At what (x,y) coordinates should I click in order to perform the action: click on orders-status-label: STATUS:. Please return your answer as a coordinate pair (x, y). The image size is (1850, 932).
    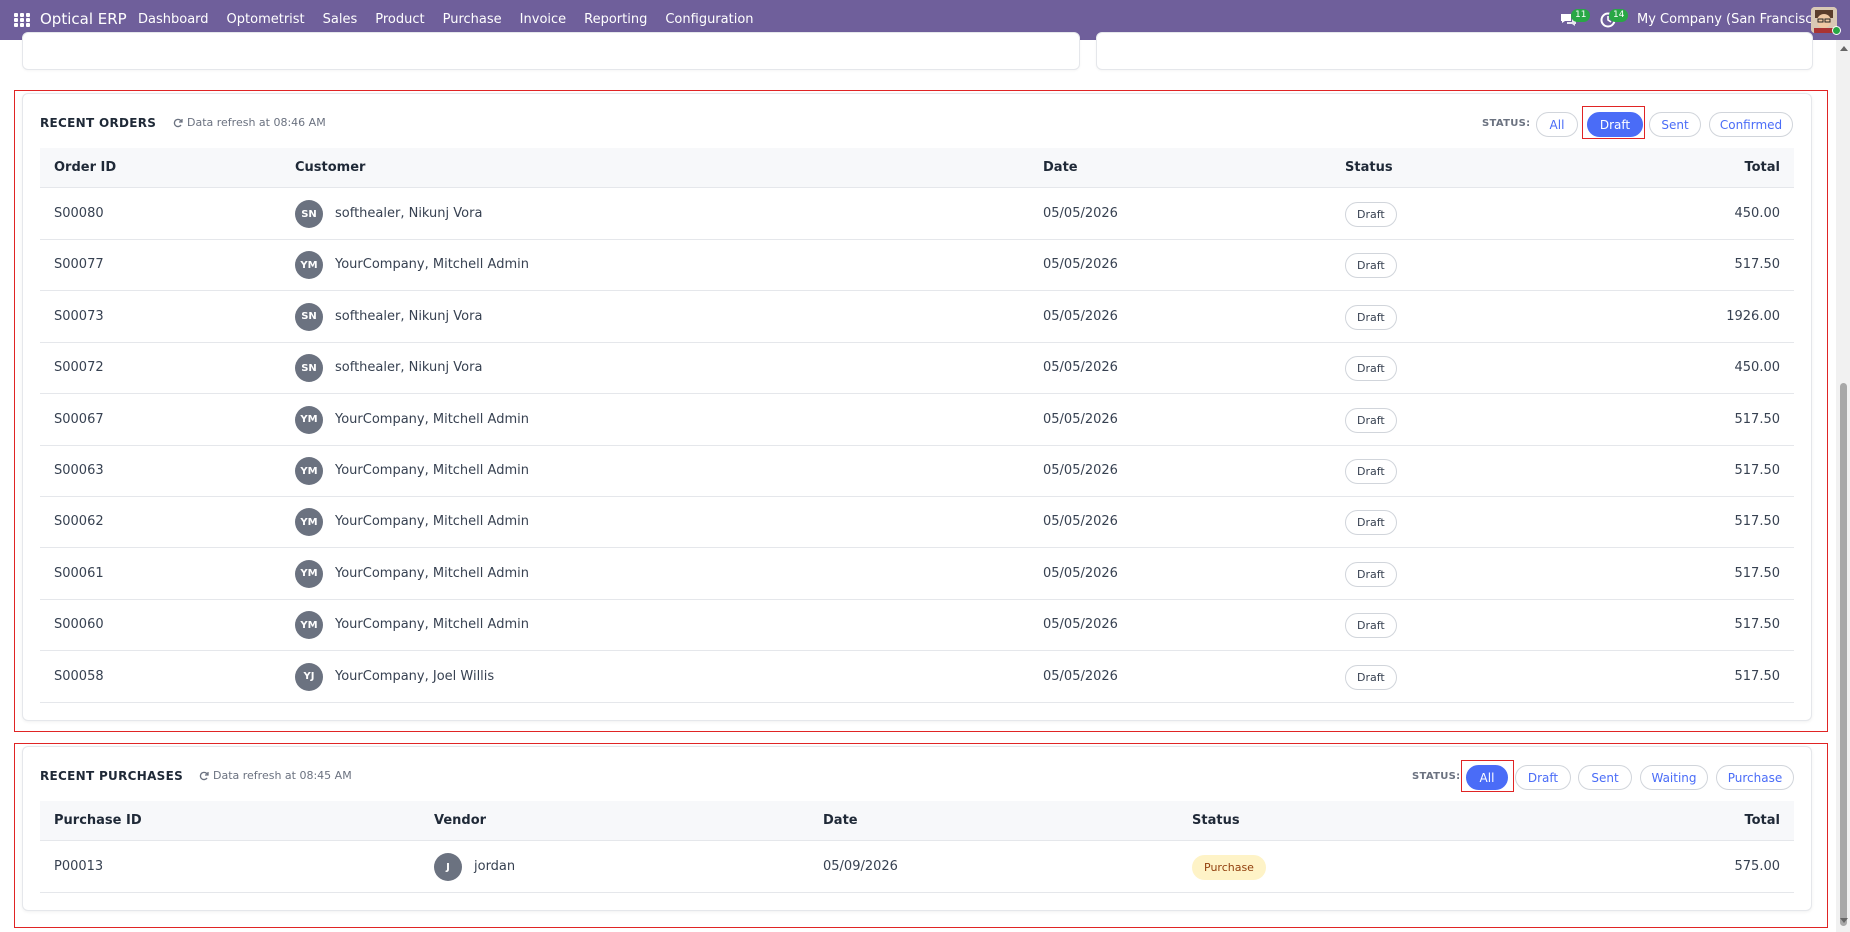
    Looking at the image, I should click on (1506, 123).